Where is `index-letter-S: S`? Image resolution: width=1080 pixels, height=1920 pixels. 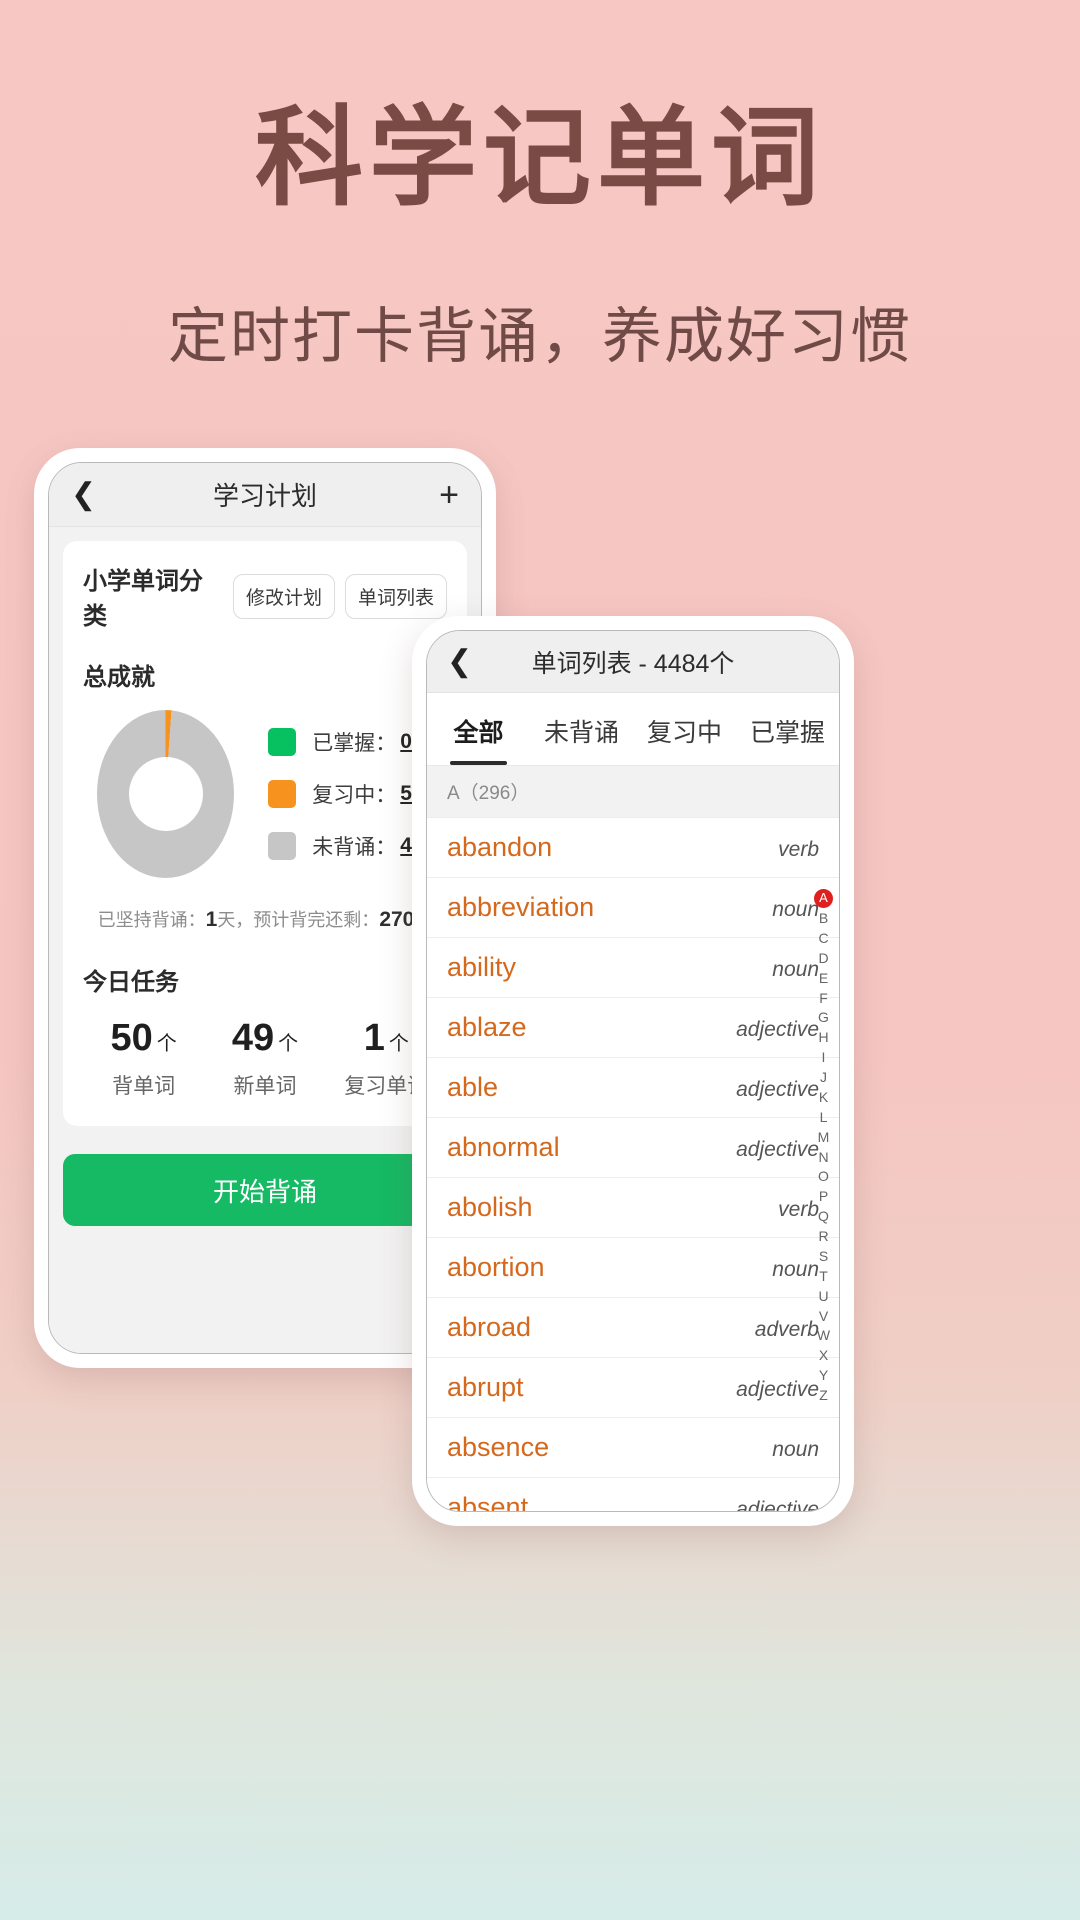 index-letter-S: S is located at coordinates (823, 1257).